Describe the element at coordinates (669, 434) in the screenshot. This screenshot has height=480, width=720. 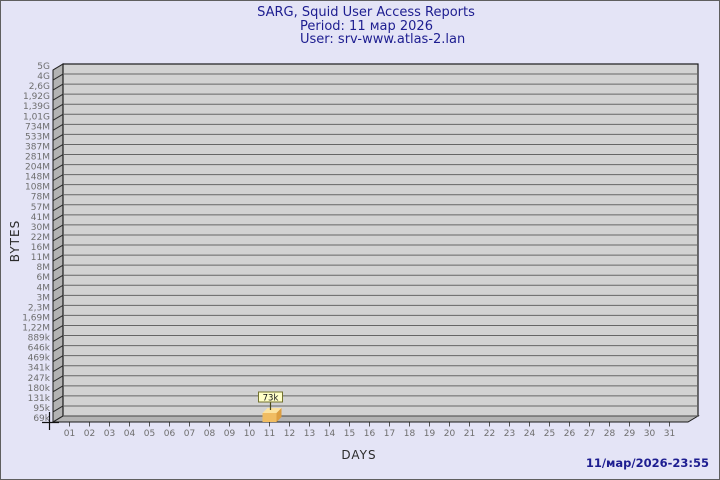
I see `x-tick-label: 31` at that location.